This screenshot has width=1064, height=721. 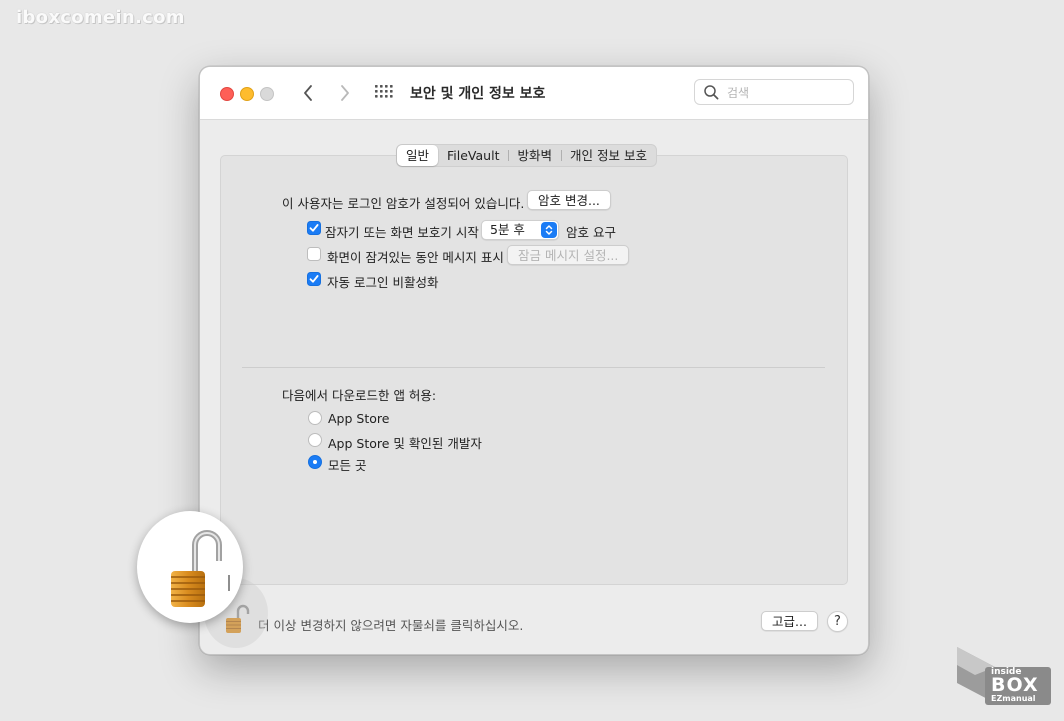 I want to click on grid-icon, so click(x=384, y=91).